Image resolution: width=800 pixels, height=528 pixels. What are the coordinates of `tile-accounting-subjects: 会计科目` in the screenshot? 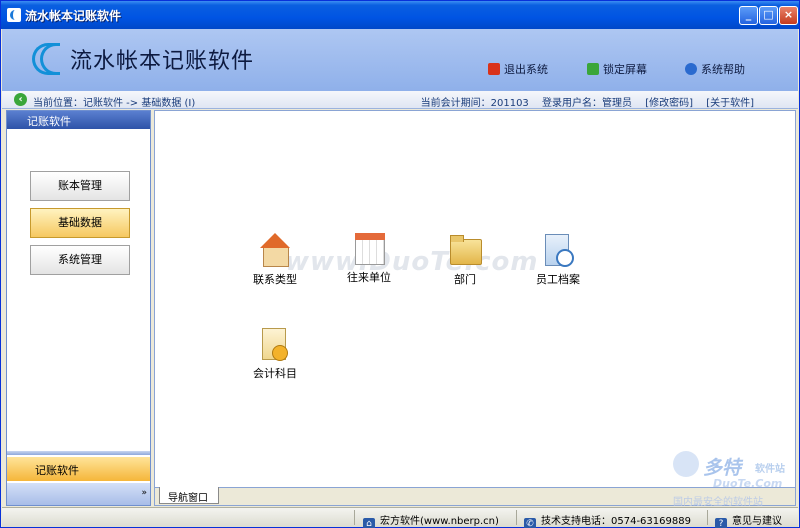 It's located at (275, 354).